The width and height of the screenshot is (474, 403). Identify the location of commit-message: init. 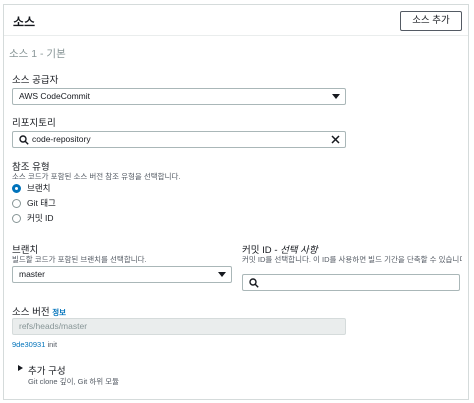
(52, 344).